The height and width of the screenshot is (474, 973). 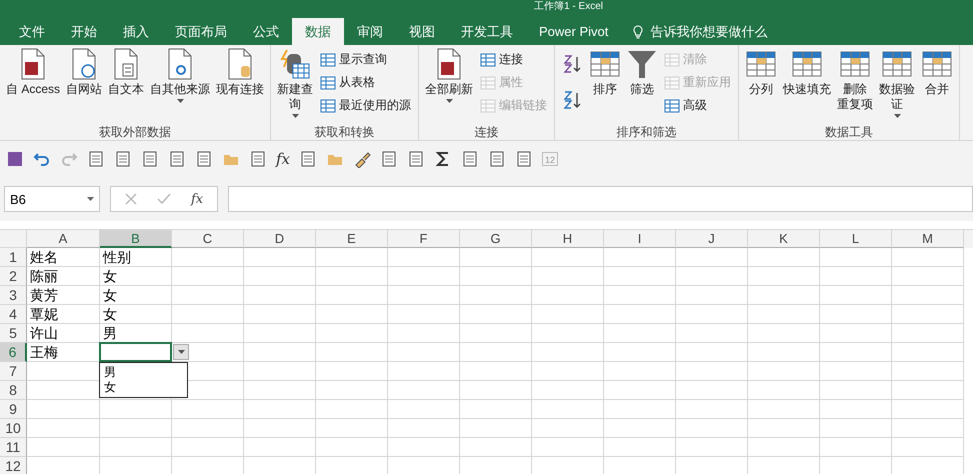 I want to click on row-header: 6, so click(x=13, y=352).